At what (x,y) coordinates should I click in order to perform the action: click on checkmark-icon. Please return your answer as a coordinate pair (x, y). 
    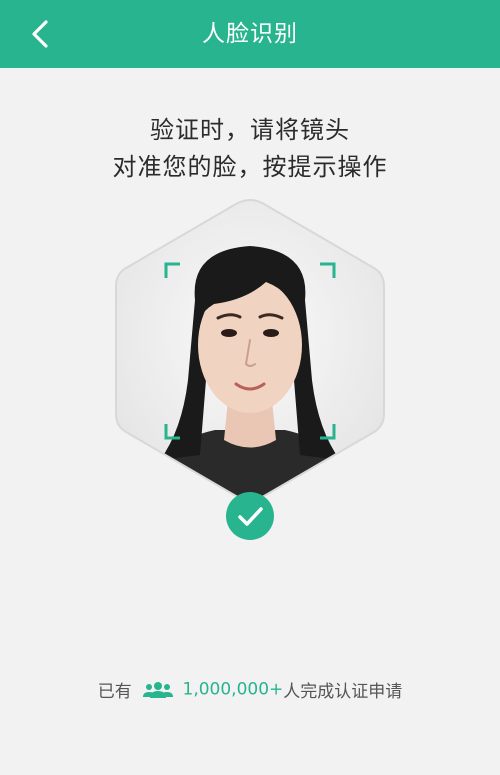
    Looking at the image, I should click on (250, 516).